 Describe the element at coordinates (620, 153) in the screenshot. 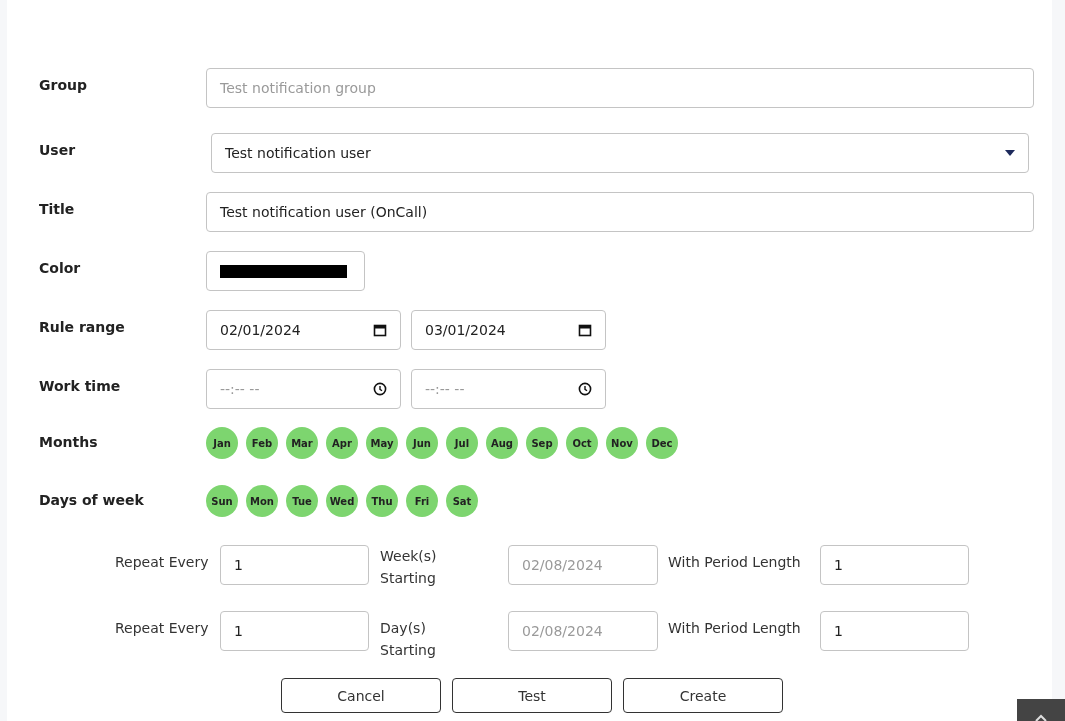

I see `user-select: Test notification user` at that location.